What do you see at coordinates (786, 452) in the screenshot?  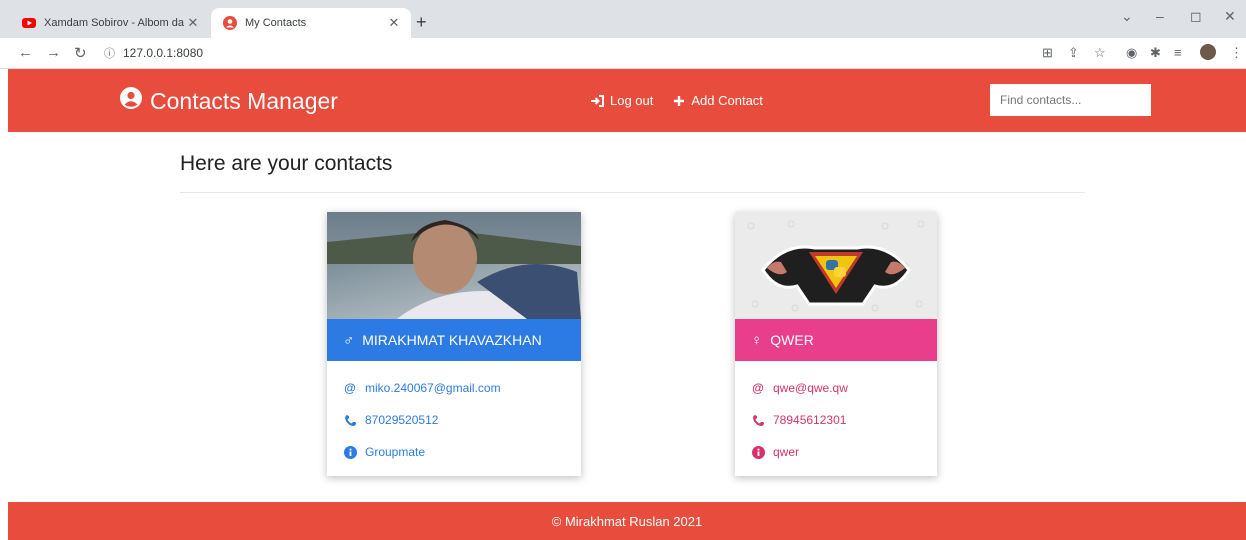 I see `info-text: qwer` at bounding box center [786, 452].